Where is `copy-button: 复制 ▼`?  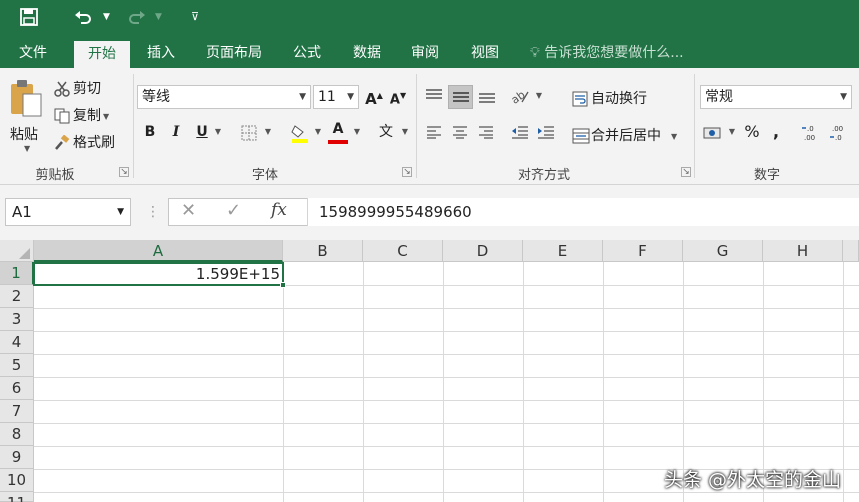 copy-button: 复制 ▼ is located at coordinates (81, 115).